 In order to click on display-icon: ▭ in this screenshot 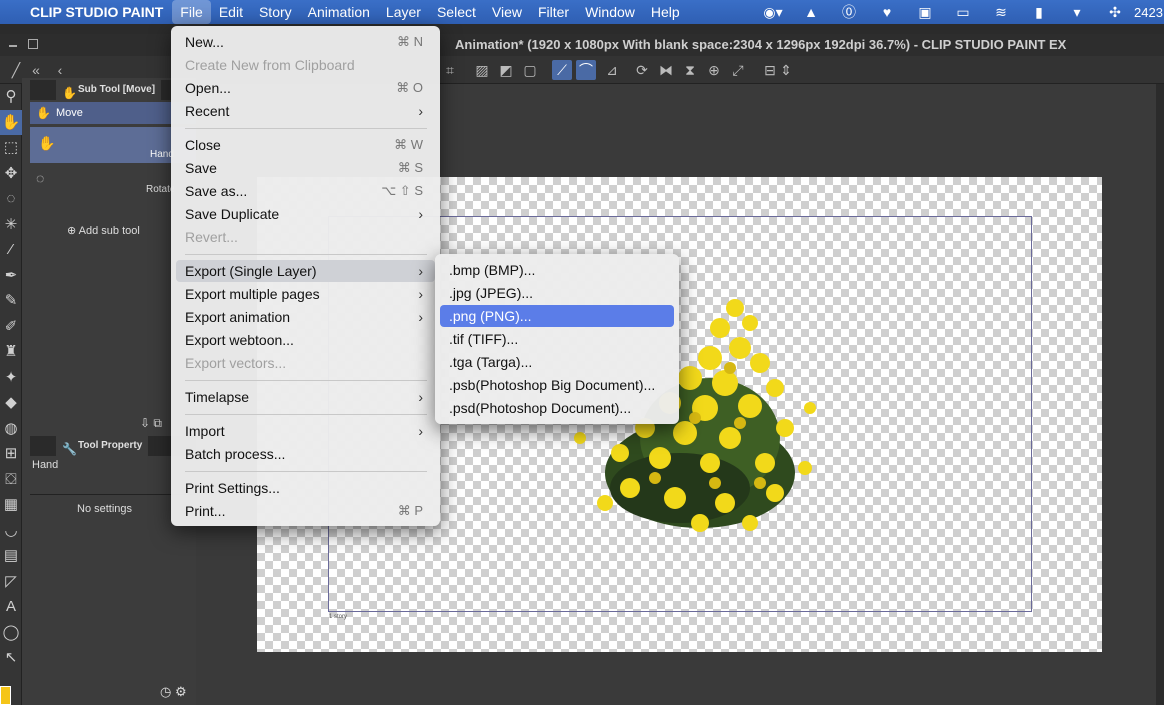, I will do `click(963, 12)`.